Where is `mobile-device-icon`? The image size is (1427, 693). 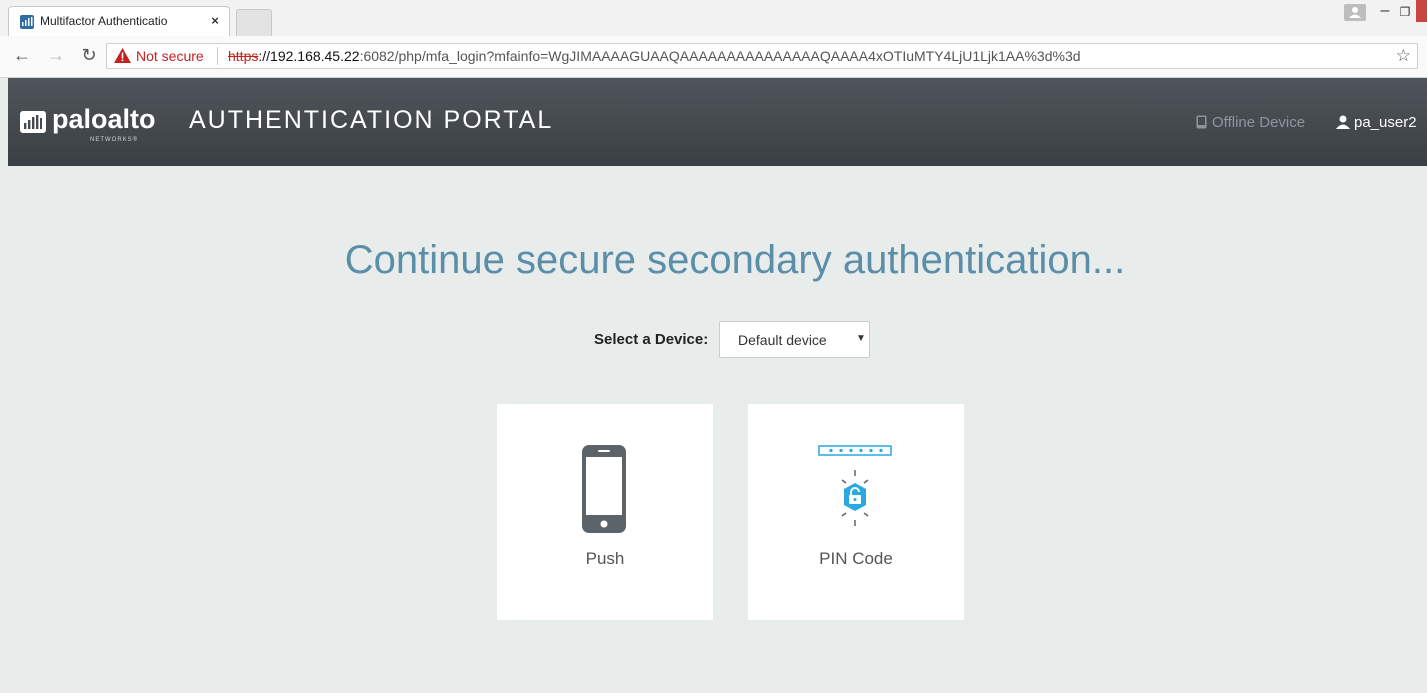
mobile-device-icon is located at coordinates (1201, 122).